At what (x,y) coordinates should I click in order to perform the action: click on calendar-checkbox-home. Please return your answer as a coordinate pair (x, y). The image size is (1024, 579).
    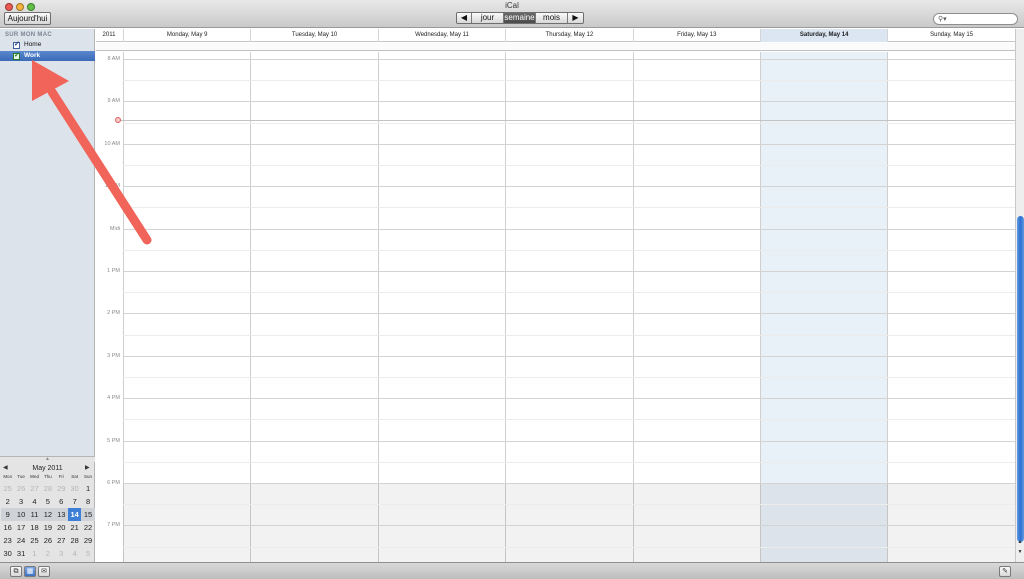
    Looking at the image, I should click on (16, 45).